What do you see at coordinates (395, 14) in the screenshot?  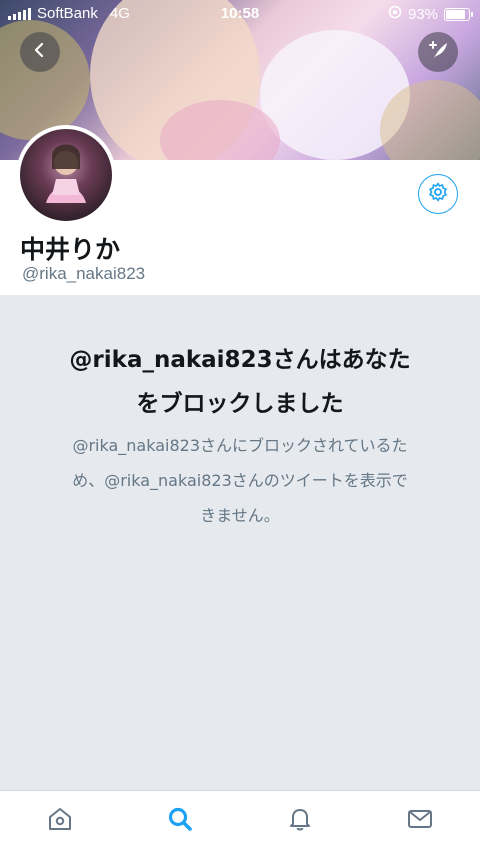 I see `orientation-lock-icon` at bounding box center [395, 14].